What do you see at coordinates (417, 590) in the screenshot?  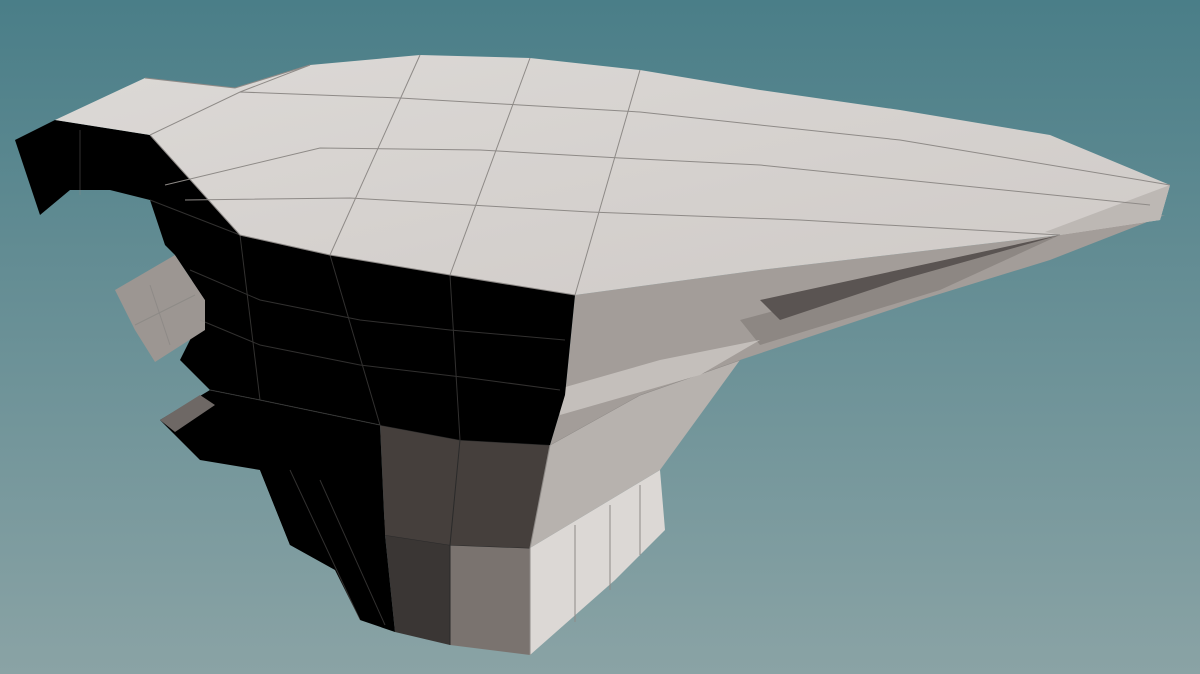 I see `base-face-shadow` at bounding box center [417, 590].